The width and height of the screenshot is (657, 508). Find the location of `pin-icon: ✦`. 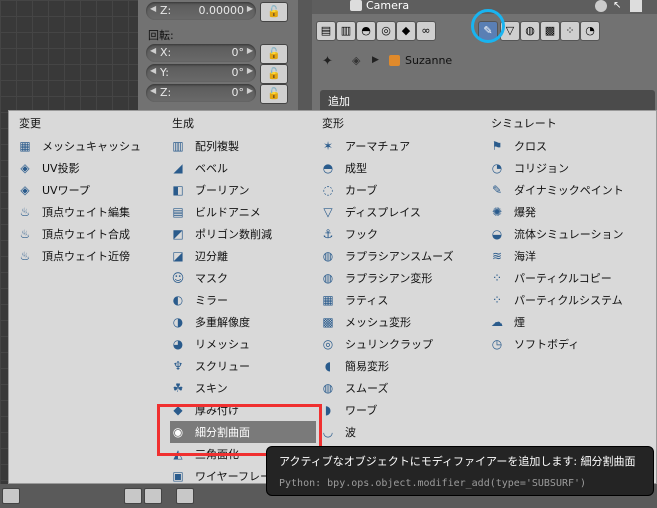

pin-icon: ✦ is located at coordinates (327, 61).